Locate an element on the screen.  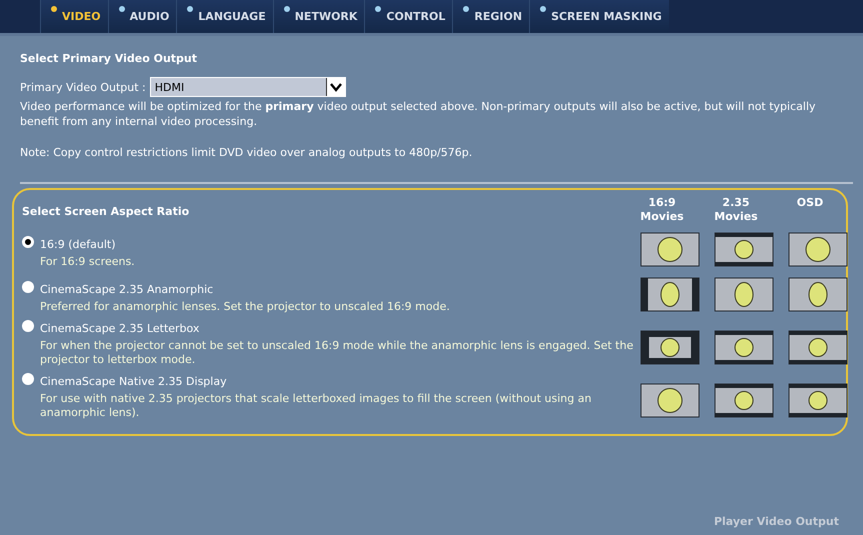
option-description: For when the projector cannot be set to unscaled 16:9 mode while the anamorphic lens is engaged. Set the projector to letterbox mode. is located at coordinates (336, 353).